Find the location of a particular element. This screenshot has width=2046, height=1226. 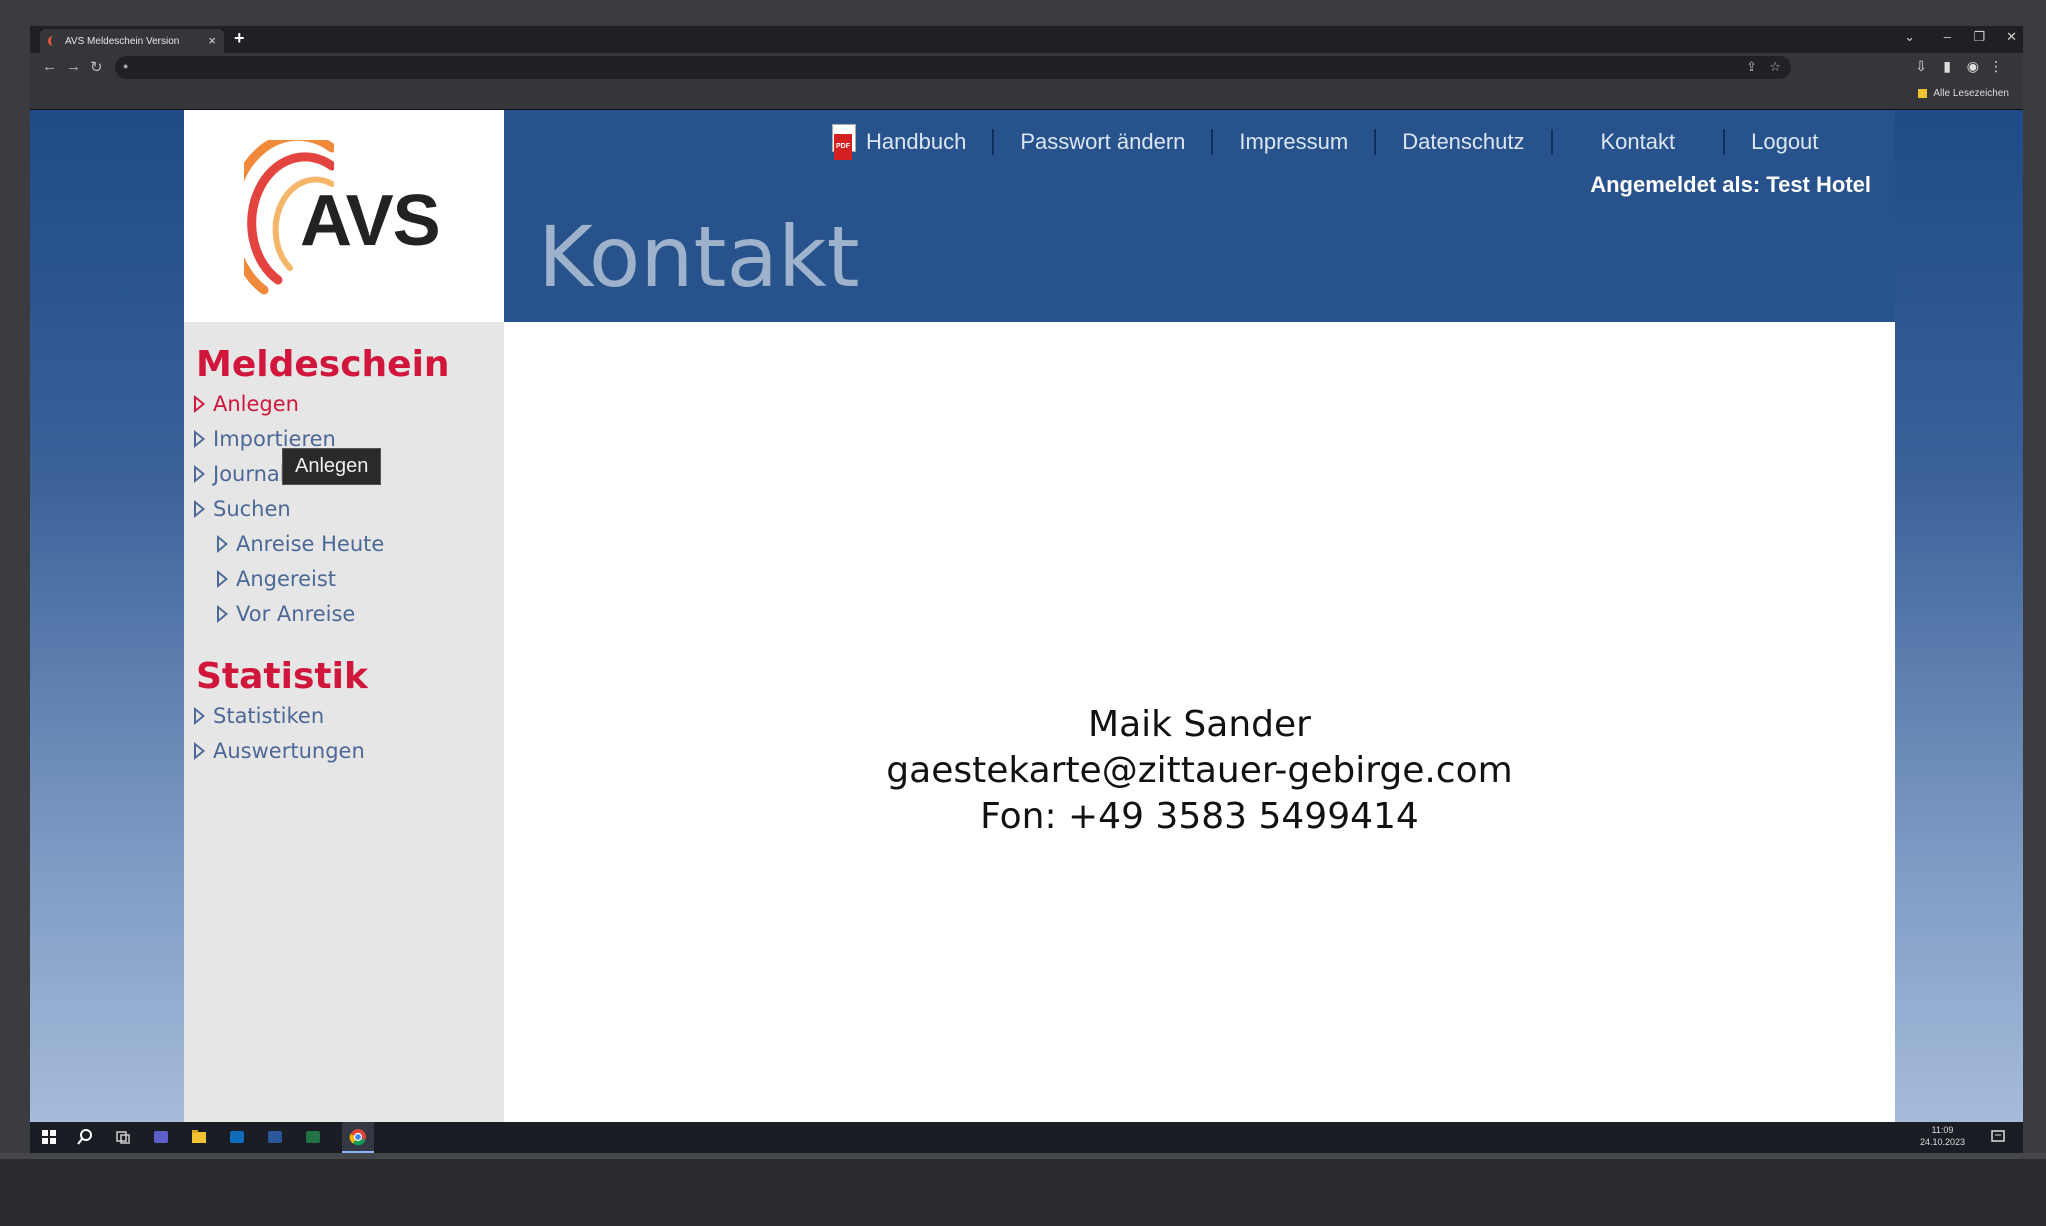

contact-email: gaestekarte@zittauer-gebirge.com is located at coordinates (1199, 770).